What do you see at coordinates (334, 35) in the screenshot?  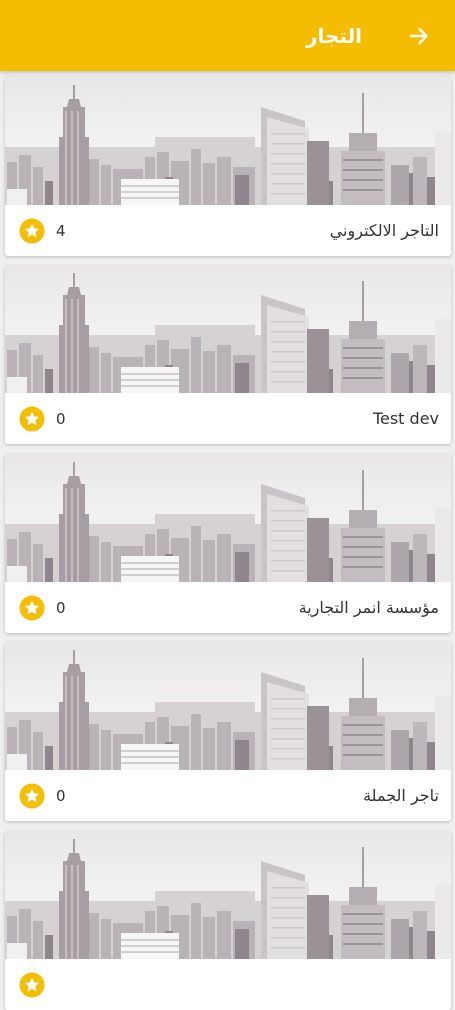 I see `page-title: التجار` at bounding box center [334, 35].